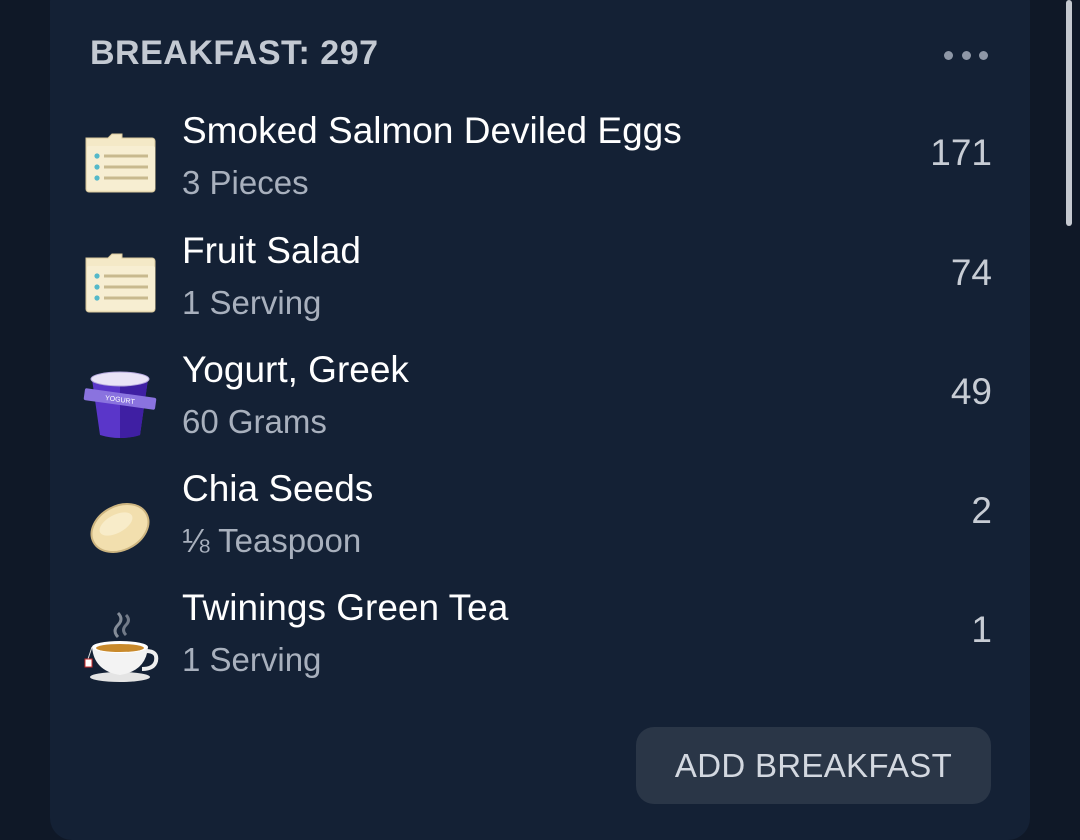 Image resolution: width=1080 pixels, height=840 pixels. I want to click on food-item-row: Smoked Salmon Deviled Eggs 3 Pieces 171, so click(540, 163).